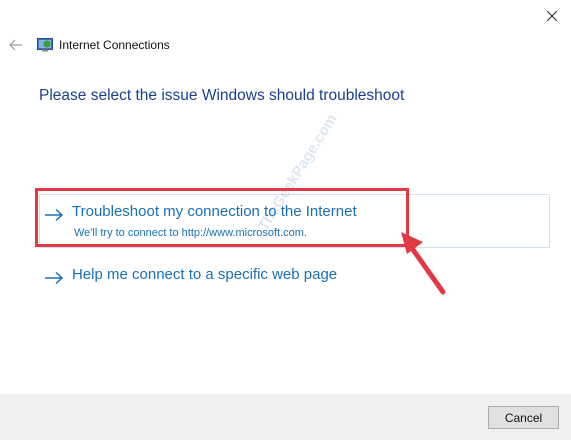  What do you see at coordinates (285, 417) in the screenshot?
I see `footer-bar` at bounding box center [285, 417].